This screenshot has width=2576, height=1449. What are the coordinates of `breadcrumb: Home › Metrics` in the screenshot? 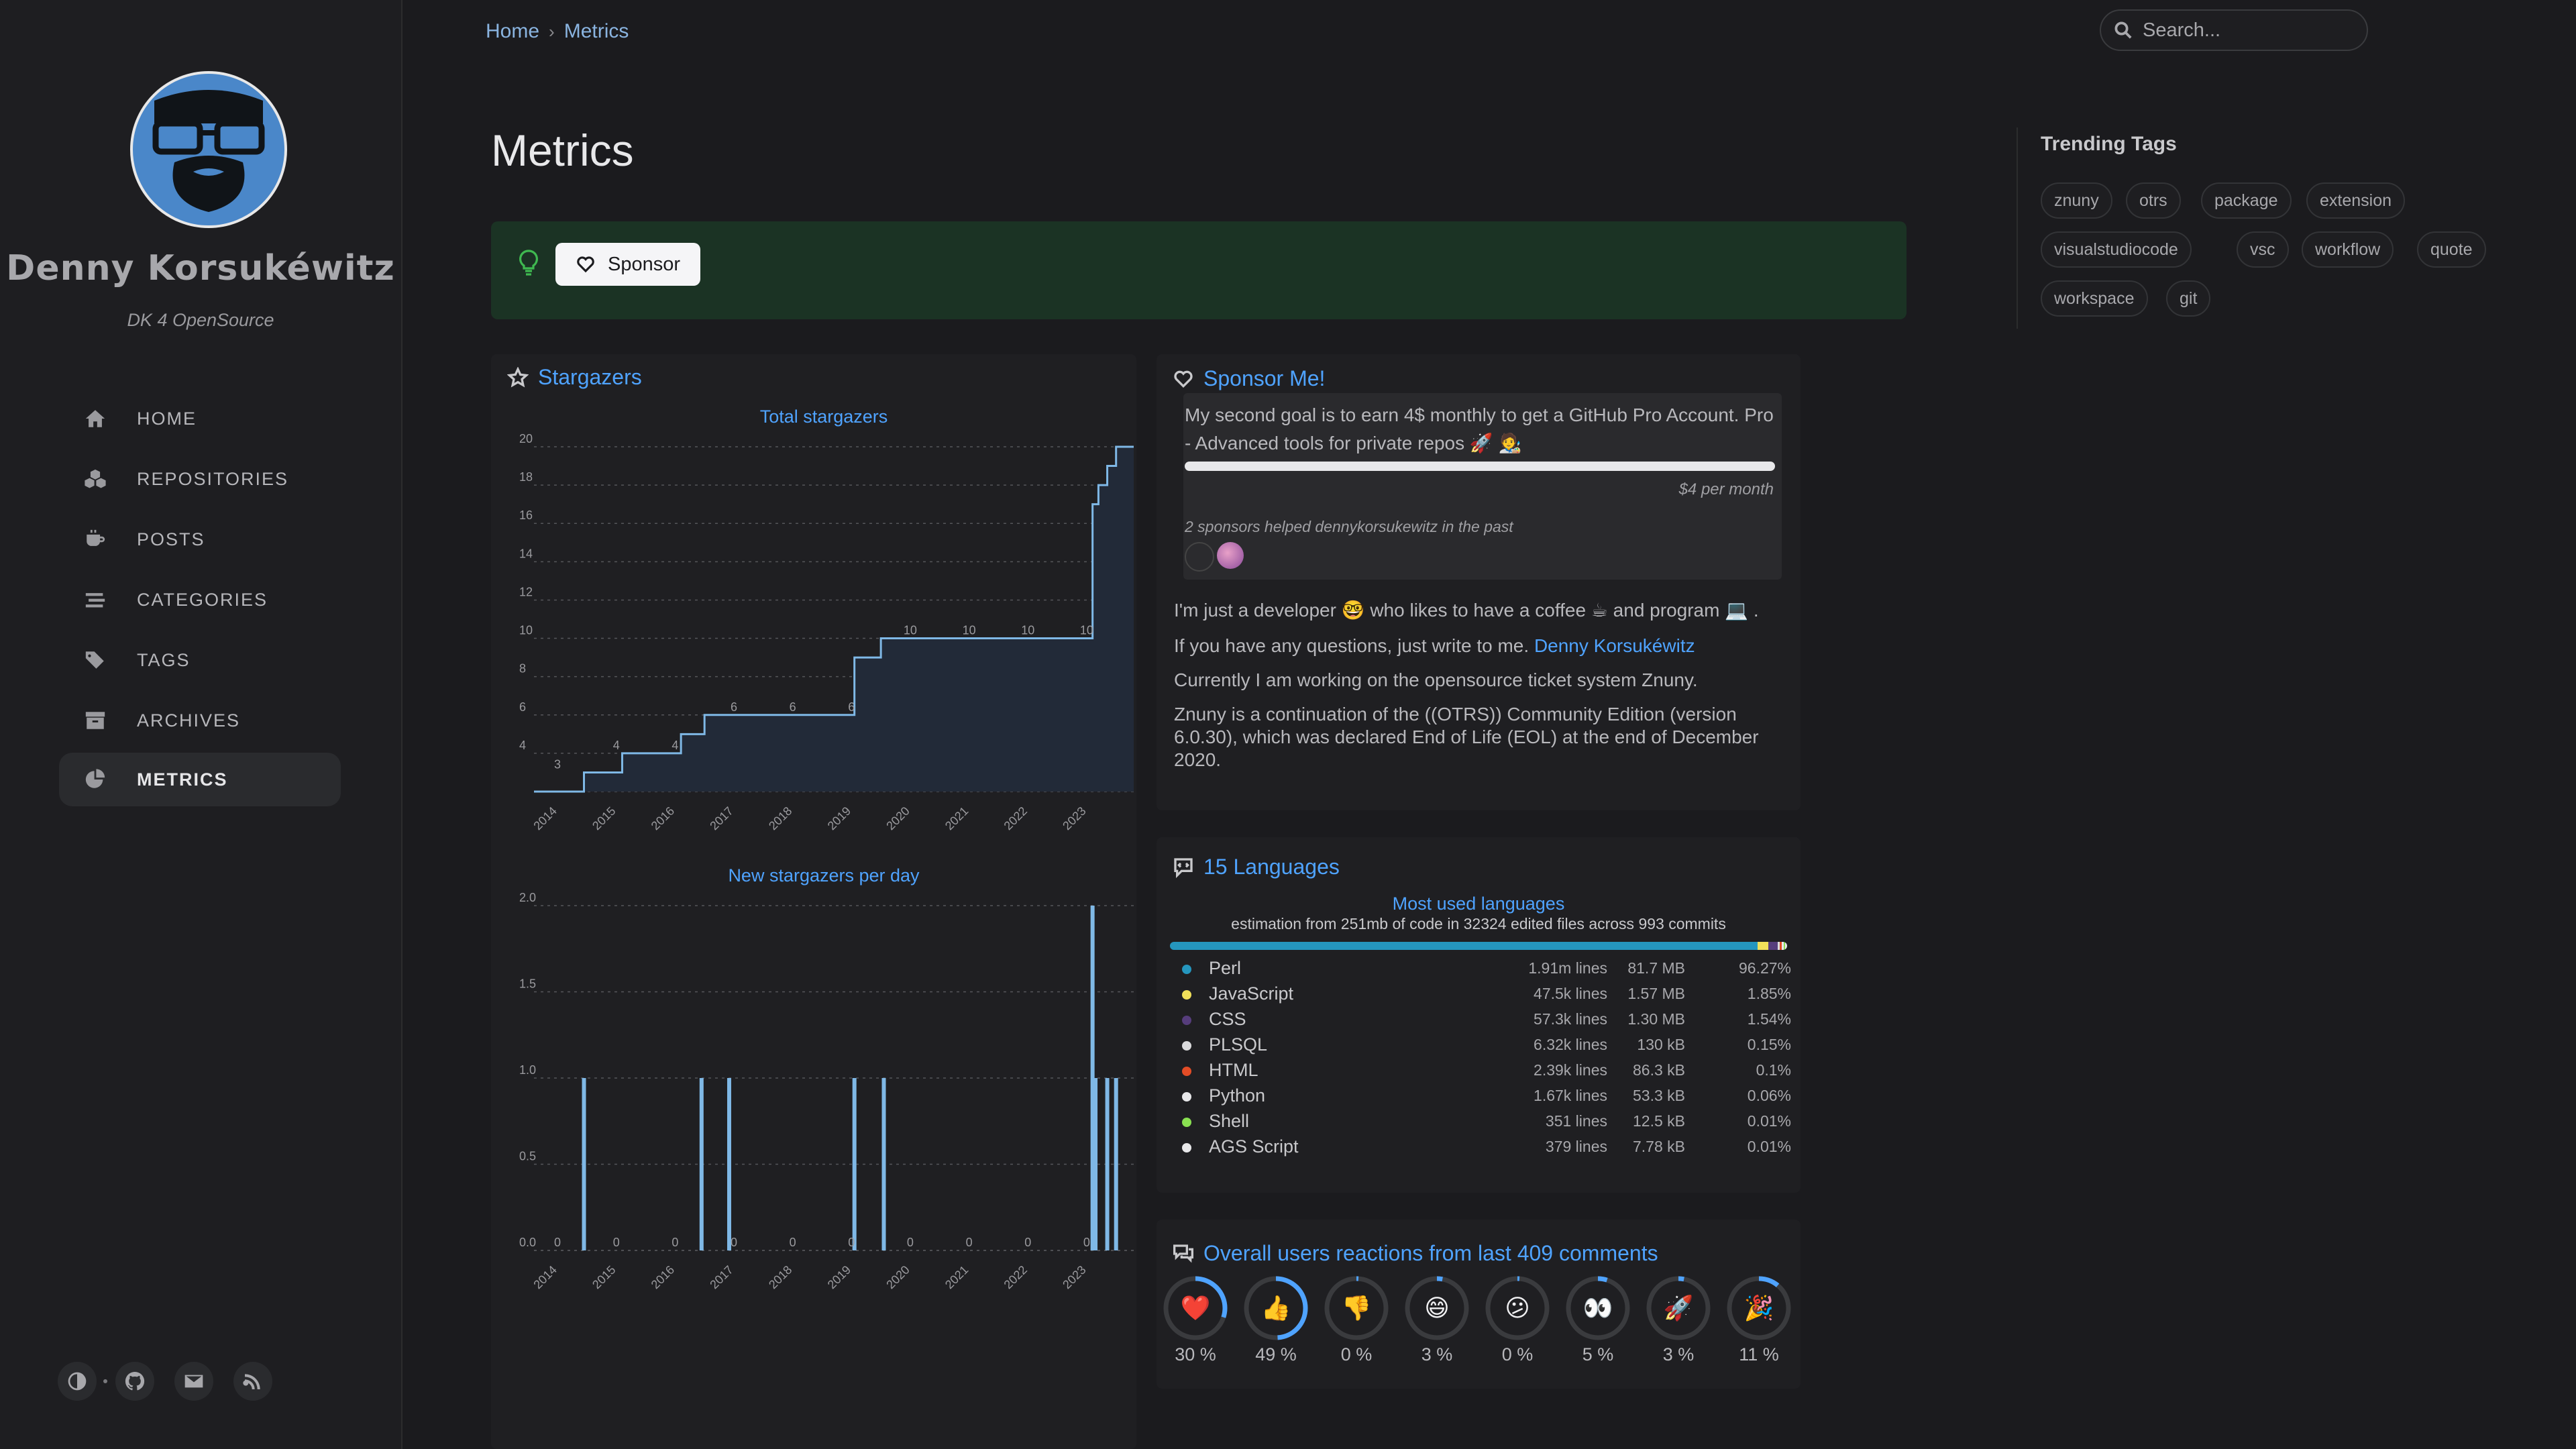 It's located at (557, 31).